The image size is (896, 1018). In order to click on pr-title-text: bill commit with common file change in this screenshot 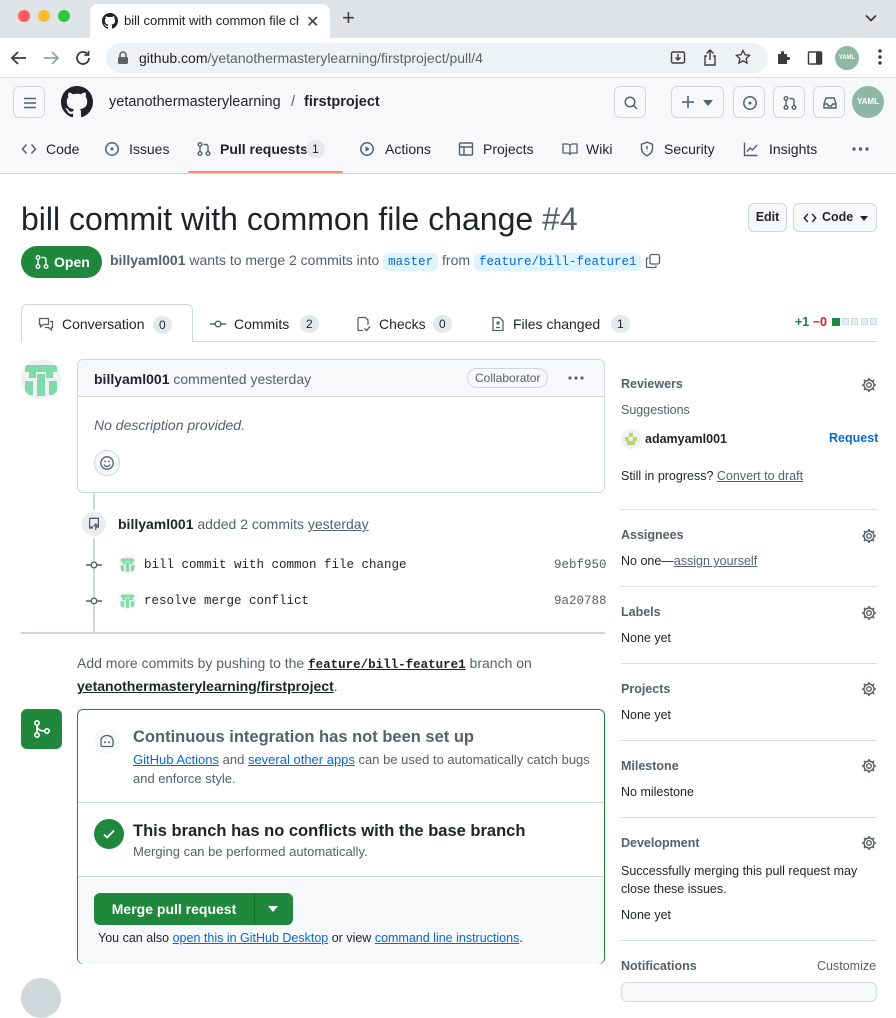, I will do `click(277, 219)`.